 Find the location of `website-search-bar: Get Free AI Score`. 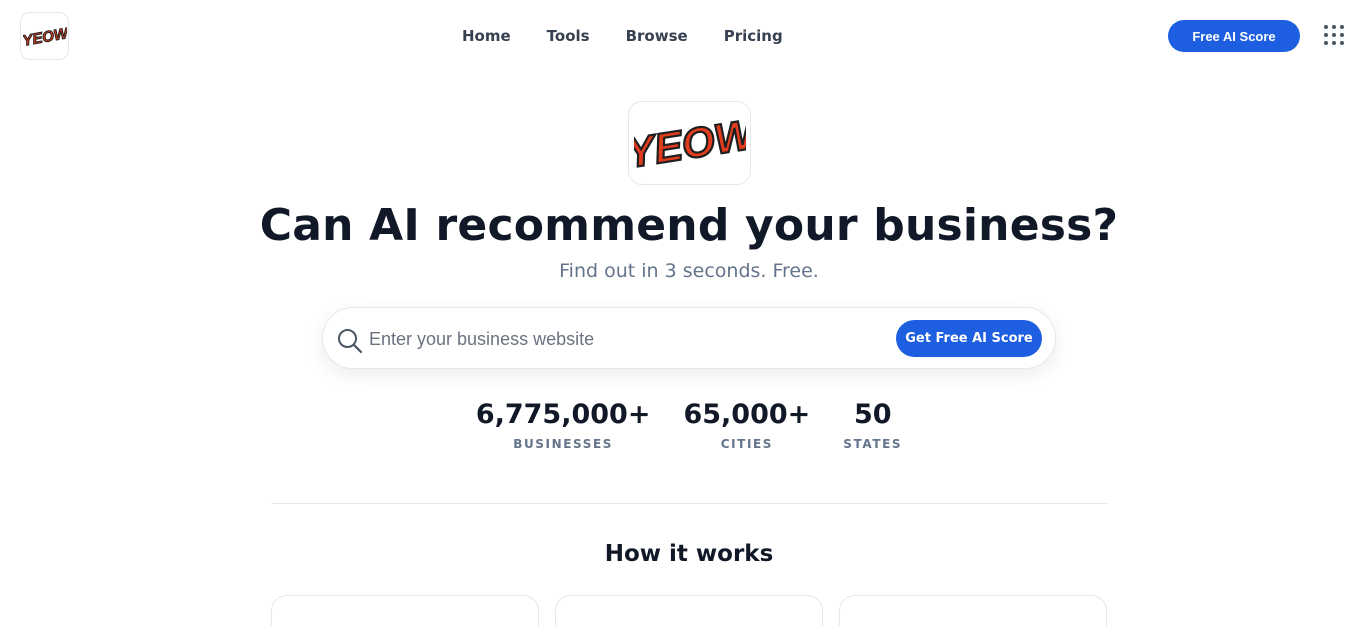

website-search-bar: Get Free AI Score is located at coordinates (689, 338).